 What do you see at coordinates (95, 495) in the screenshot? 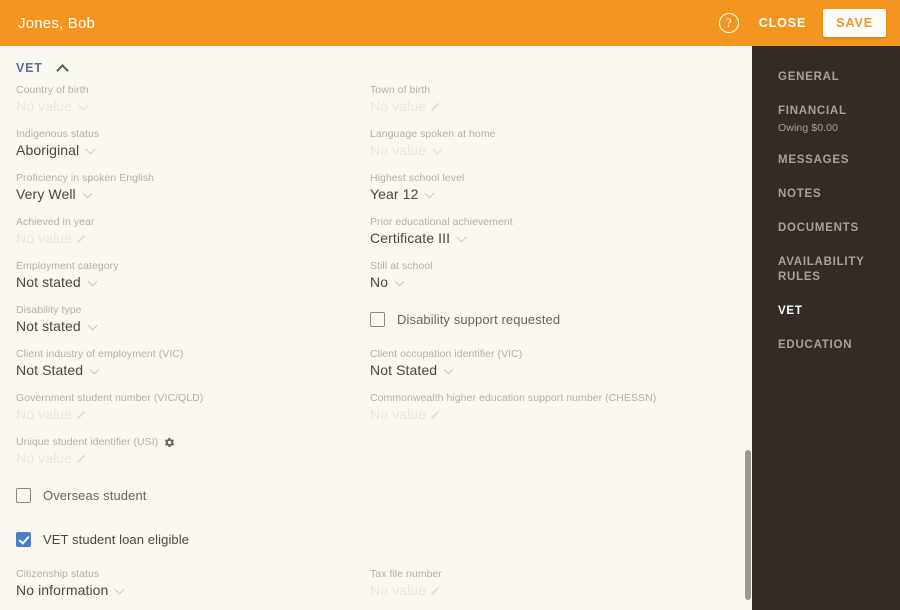
I see `checkbox-label: Overseas student` at bounding box center [95, 495].